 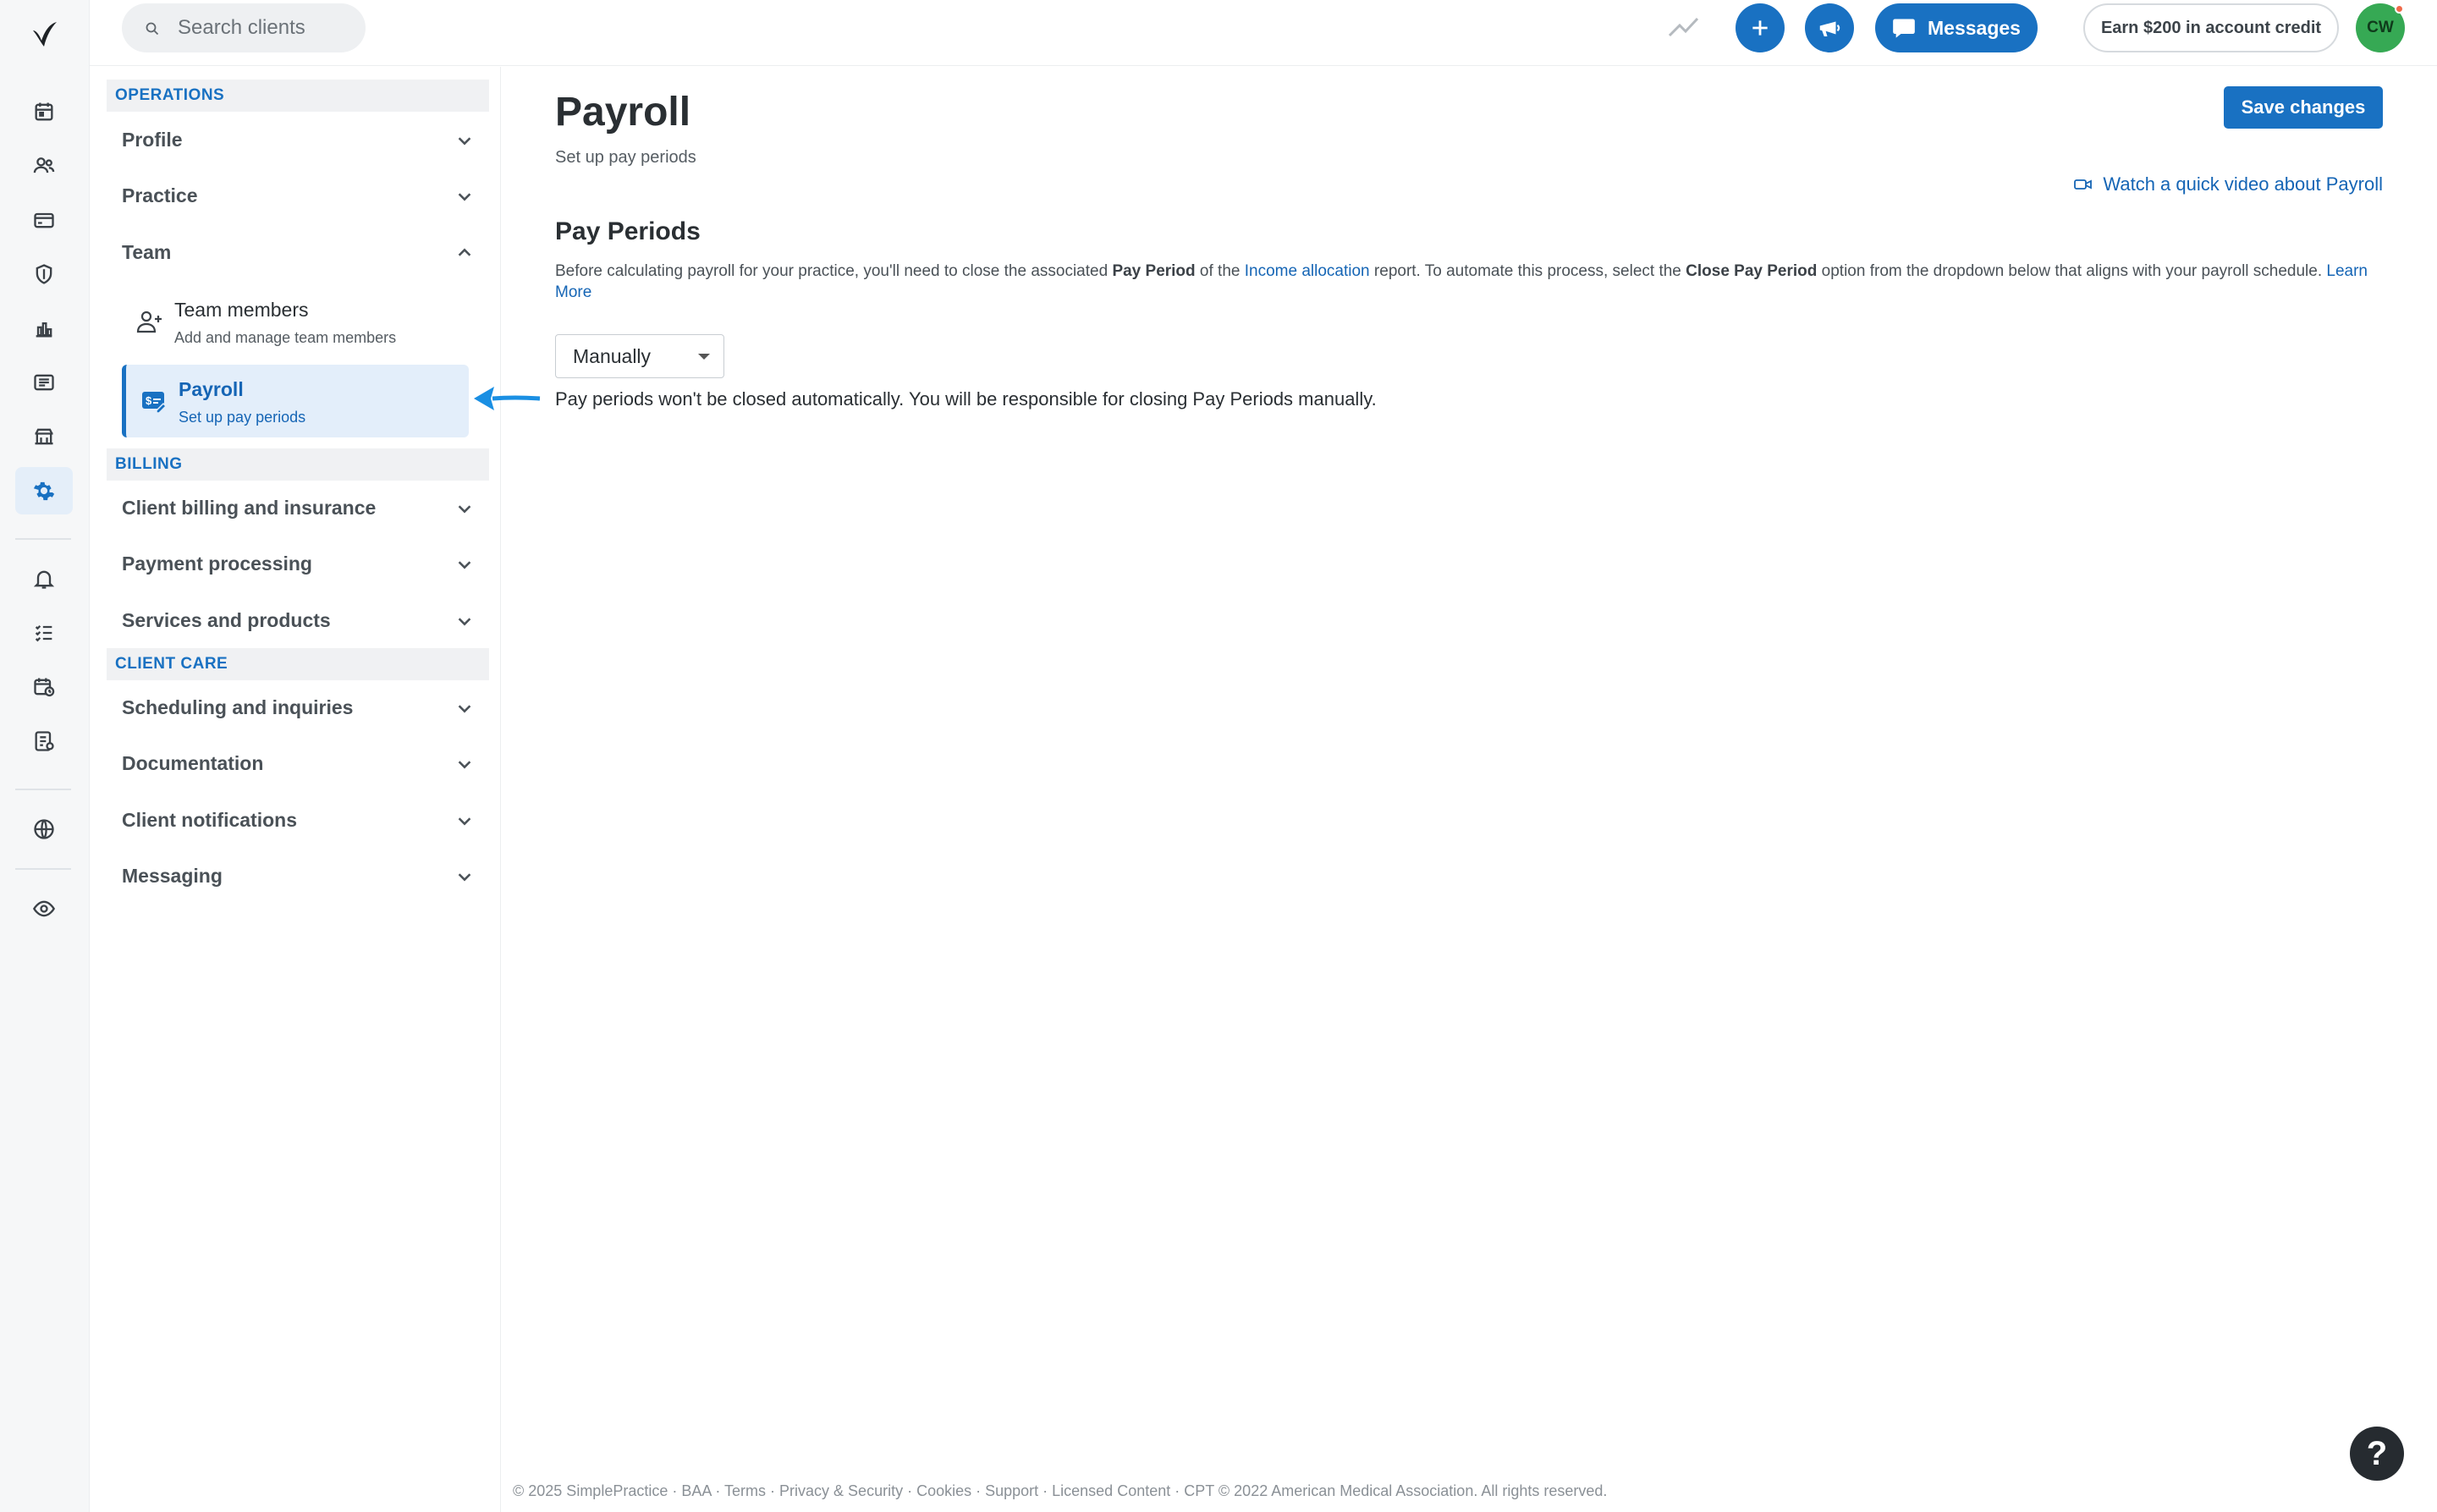 I want to click on sub-item-payroll: $ Payroll Set up pay periods, so click(x=296, y=401).